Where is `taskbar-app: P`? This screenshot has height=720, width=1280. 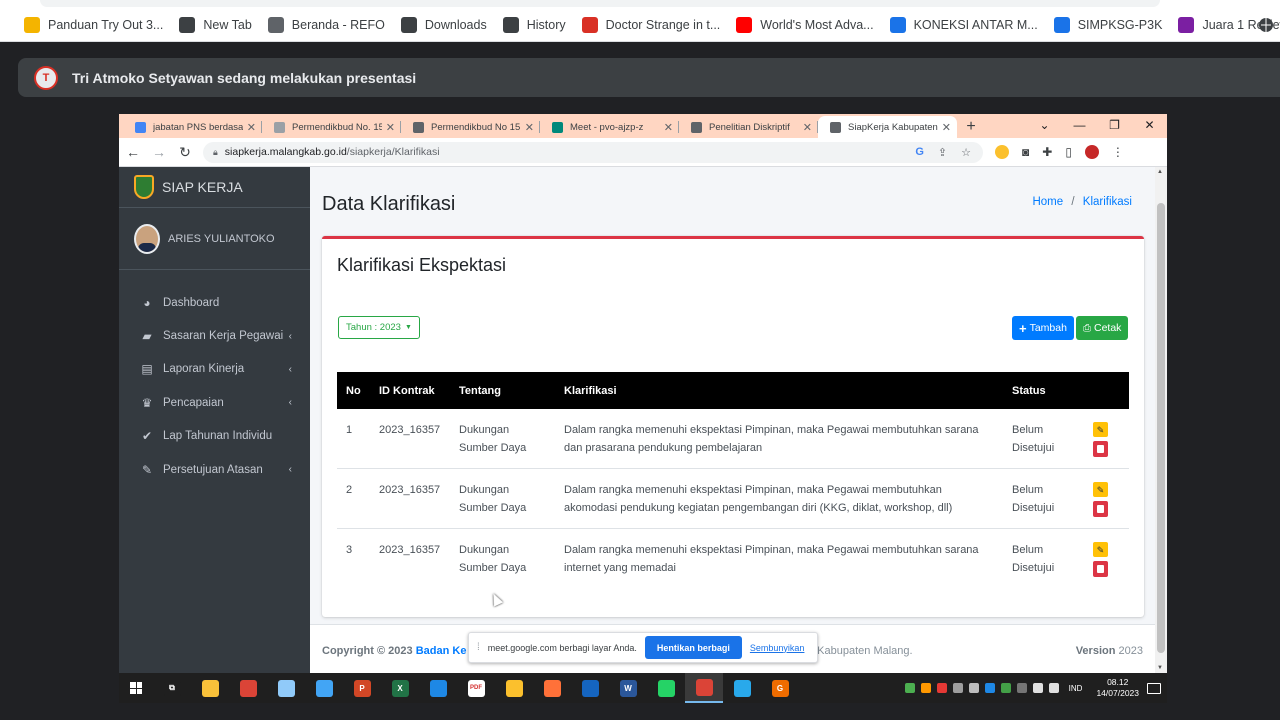 taskbar-app: P is located at coordinates (362, 688).